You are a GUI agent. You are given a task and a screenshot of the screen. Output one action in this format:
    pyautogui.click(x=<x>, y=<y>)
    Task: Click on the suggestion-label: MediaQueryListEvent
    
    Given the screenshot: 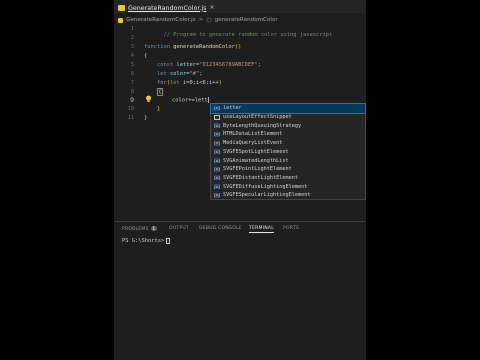 What is the action you would take?
    pyautogui.click(x=253, y=143)
    